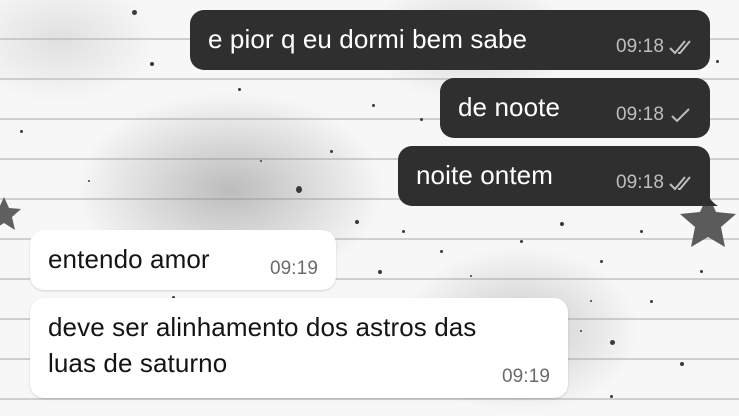  I want to click on bubble-tail, so click(711, 196).